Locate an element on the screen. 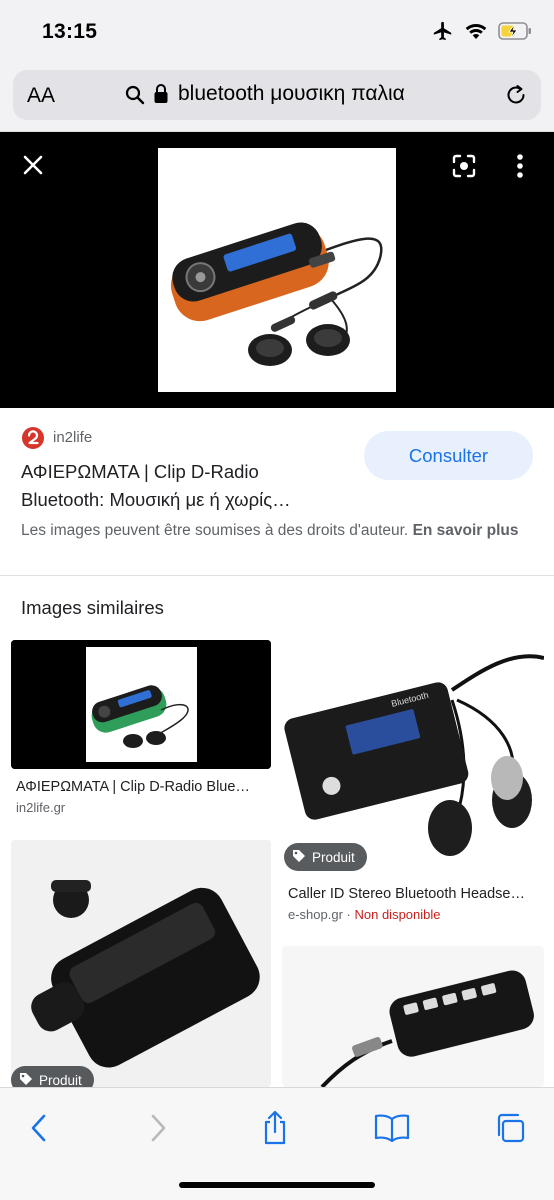 This screenshot has height=1200, width=554. status-icons is located at coordinates (482, 33).